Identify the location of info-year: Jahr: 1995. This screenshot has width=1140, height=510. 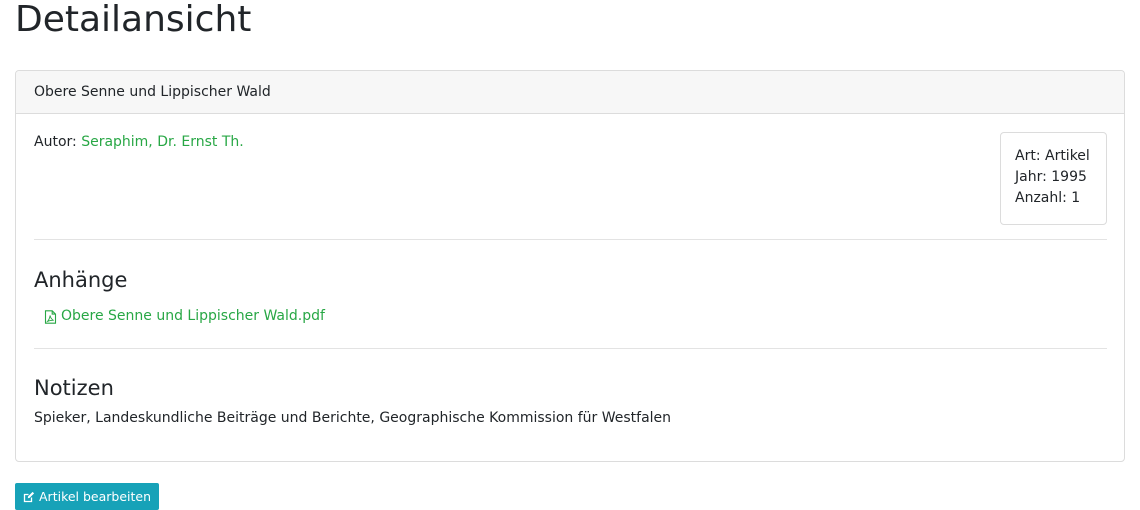
(1051, 177).